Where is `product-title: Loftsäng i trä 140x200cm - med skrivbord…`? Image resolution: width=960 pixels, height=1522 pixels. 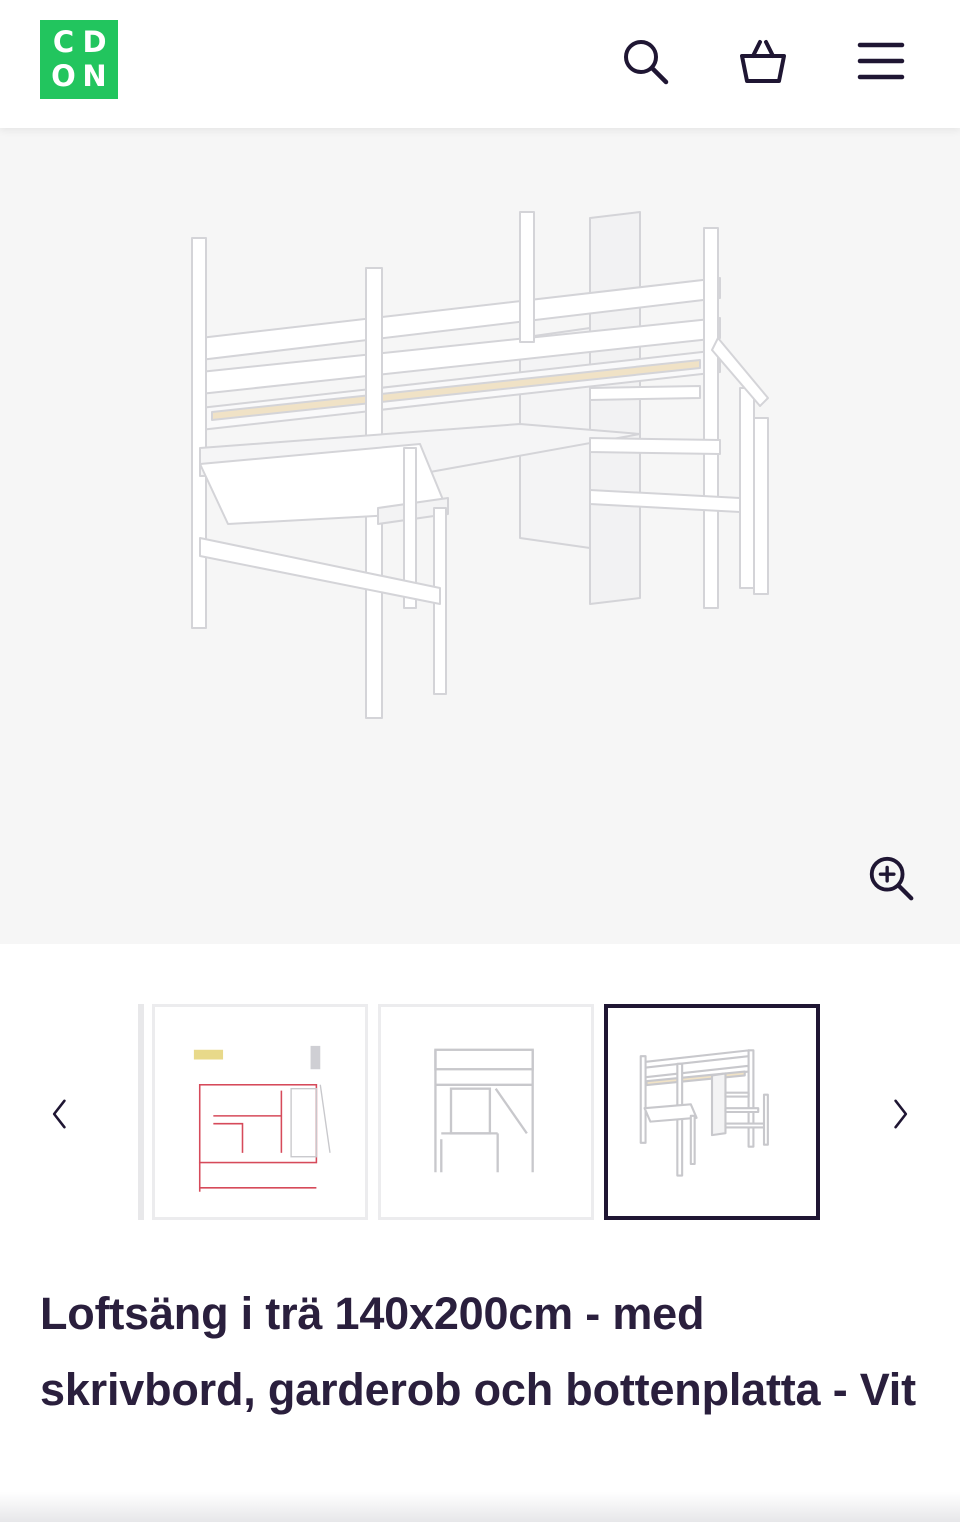 product-title: Loftsäng i trä 140x200cm - med skrivbord… is located at coordinates (478, 1351).